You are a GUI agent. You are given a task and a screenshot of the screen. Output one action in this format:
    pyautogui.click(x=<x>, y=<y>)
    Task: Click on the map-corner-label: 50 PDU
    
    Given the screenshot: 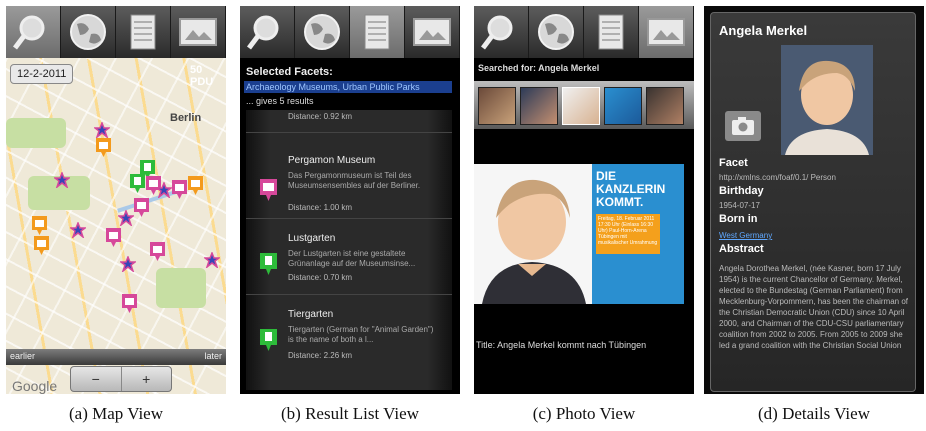 What is the action you would take?
    pyautogui.click(x=202, y=76)
    